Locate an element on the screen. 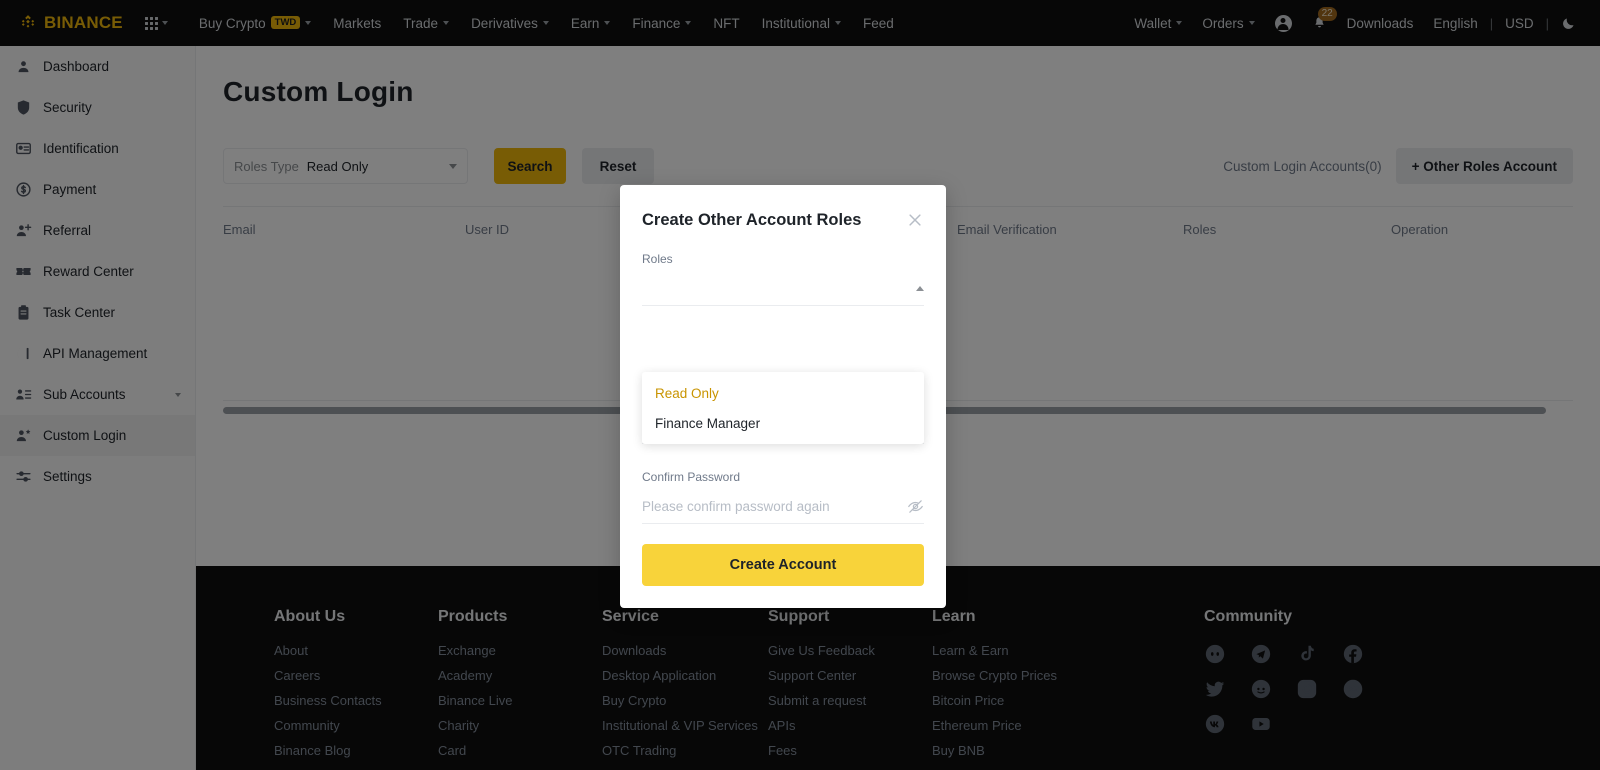 The height and width of the screenshot is (770, 1600). roles-select-field is located at coordinates (783, 289).